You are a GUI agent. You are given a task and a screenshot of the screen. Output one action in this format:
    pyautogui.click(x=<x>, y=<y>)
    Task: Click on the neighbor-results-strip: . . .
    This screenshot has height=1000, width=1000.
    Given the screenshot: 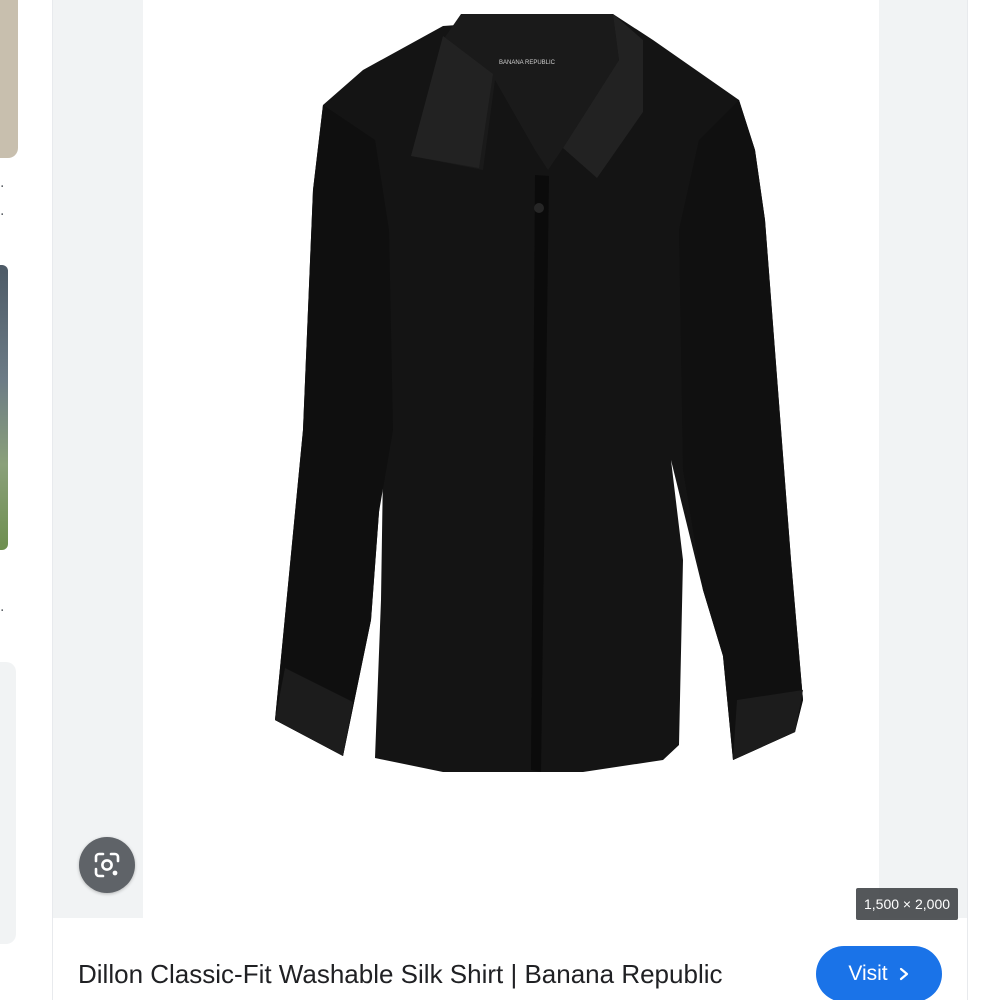 What is the action you would take?
    pyautogui.click(x=14, y=500)
    